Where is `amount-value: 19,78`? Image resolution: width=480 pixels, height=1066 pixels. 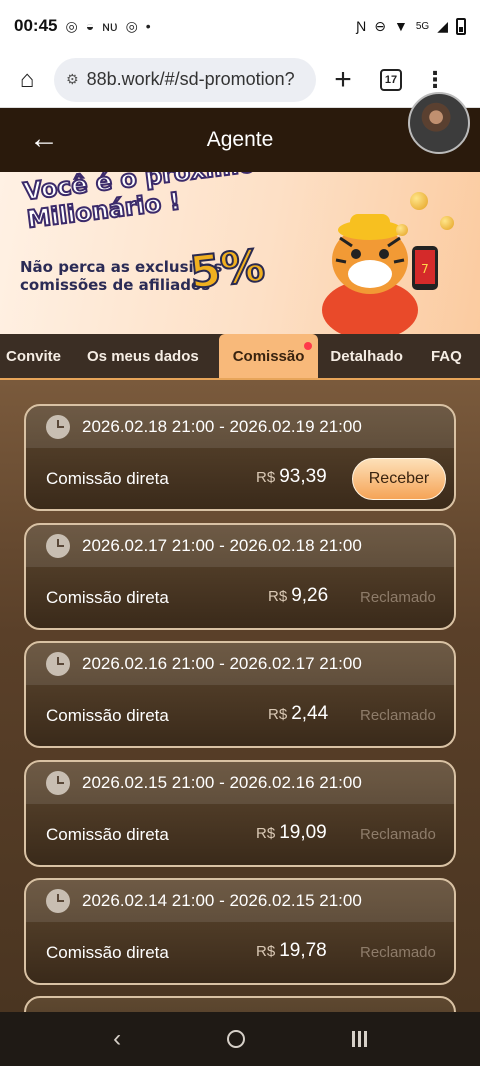 amount-value: 19,78 is located at coordinates (303, 950).